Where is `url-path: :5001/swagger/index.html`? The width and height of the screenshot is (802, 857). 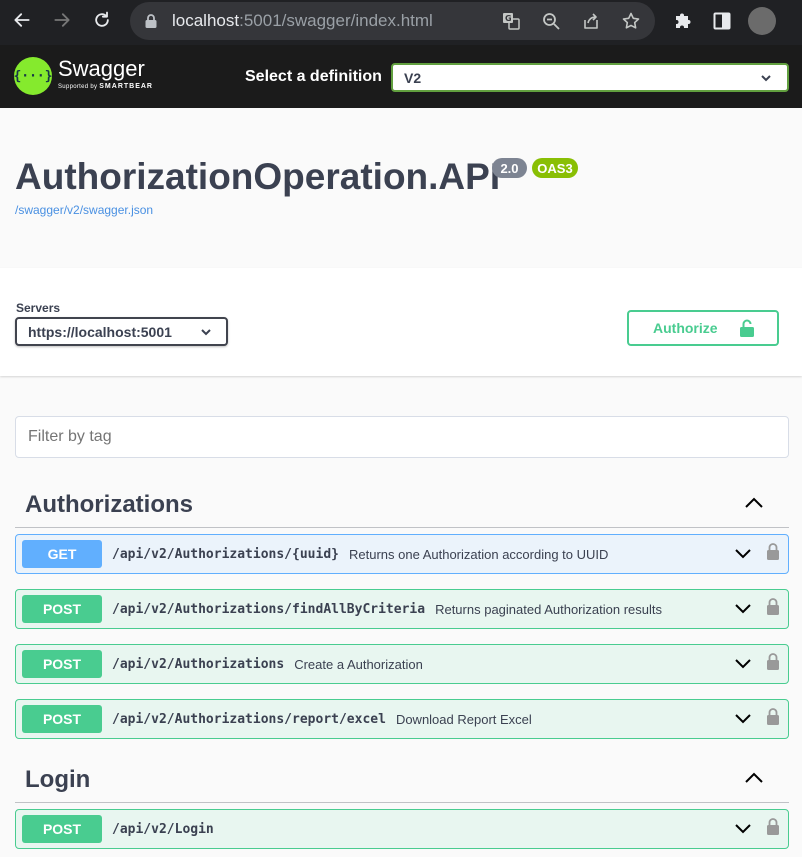
url-path: :5001/swagger/index.html is located at coordinates (336, 20).